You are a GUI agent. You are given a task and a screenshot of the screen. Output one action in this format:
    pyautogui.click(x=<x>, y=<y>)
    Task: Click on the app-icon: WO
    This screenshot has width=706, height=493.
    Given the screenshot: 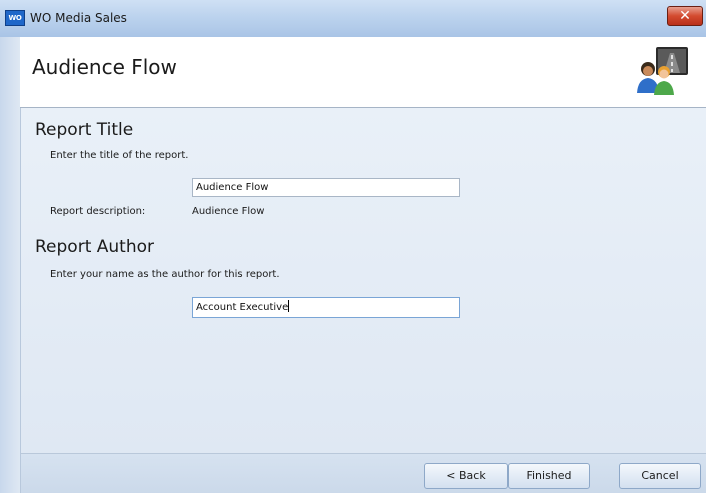 What is the action you would take?
    pyautogui.click(x=15, y=18)
    